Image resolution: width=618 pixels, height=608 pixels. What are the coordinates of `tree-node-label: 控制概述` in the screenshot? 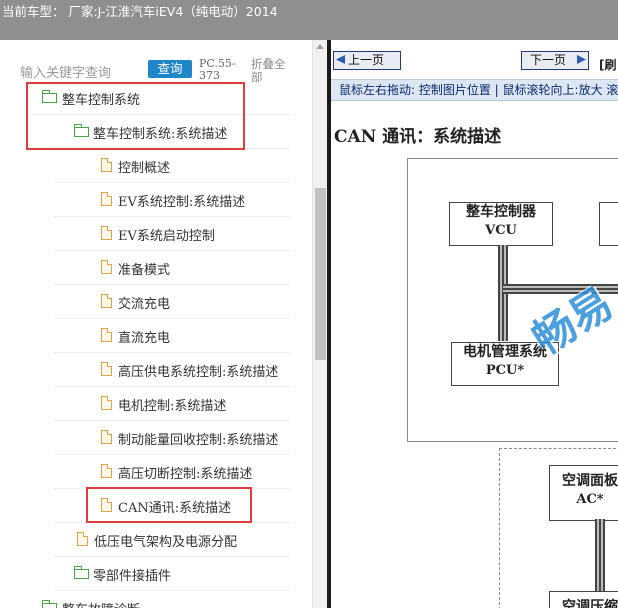 It's located at (144, 168).